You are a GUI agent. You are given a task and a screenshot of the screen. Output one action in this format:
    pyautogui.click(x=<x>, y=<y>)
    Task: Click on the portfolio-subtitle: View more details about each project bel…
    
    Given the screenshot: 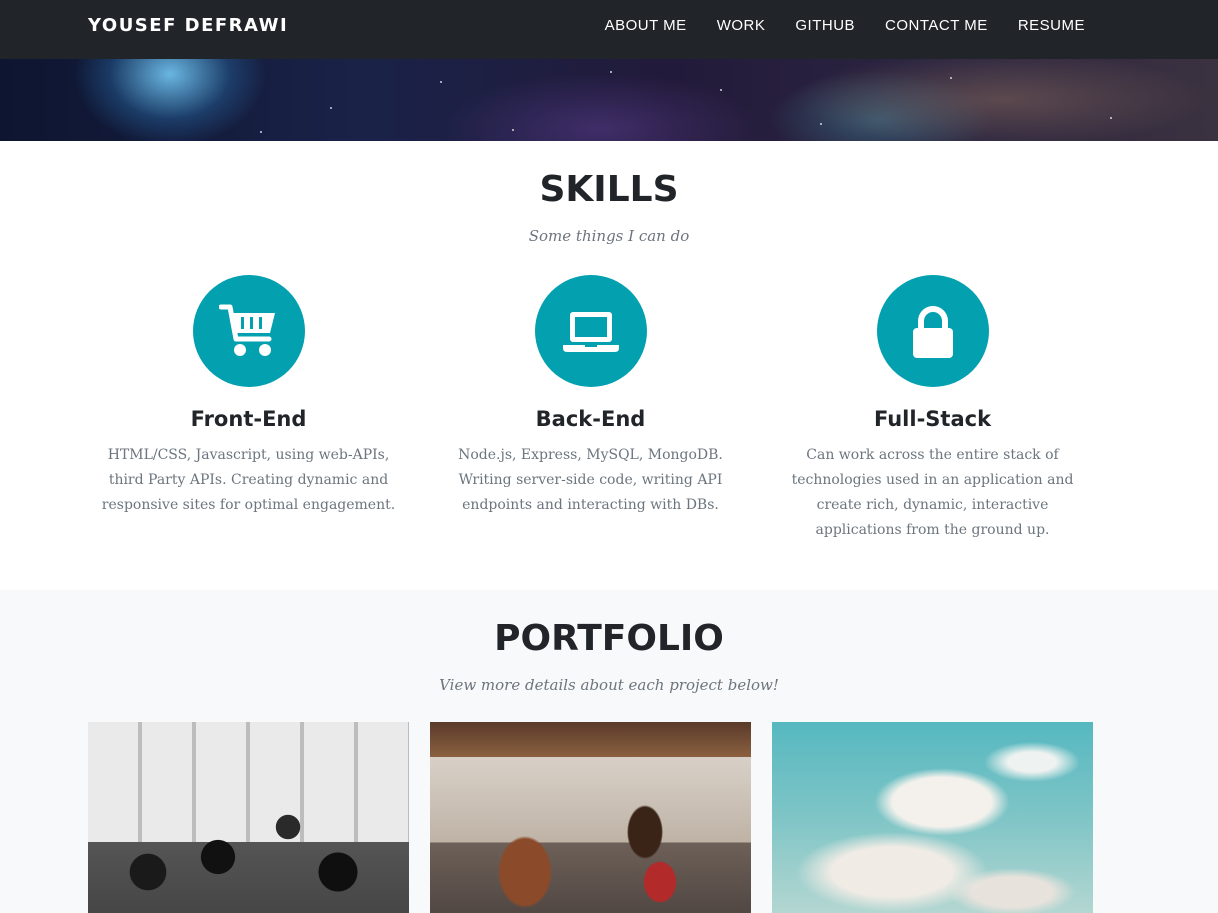 What is the action you would take?
    pyautogui.click(x=609, y=685)
    